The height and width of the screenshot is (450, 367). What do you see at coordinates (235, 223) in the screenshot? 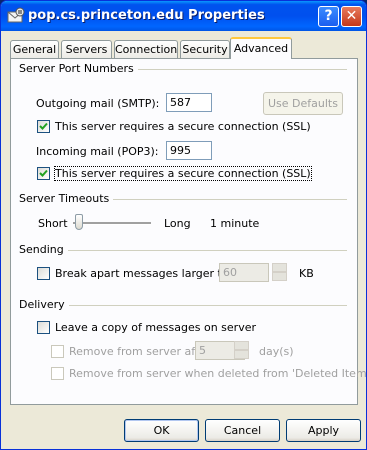
I see `timeout-value: 1 minute` at bounding box center [235, 223].